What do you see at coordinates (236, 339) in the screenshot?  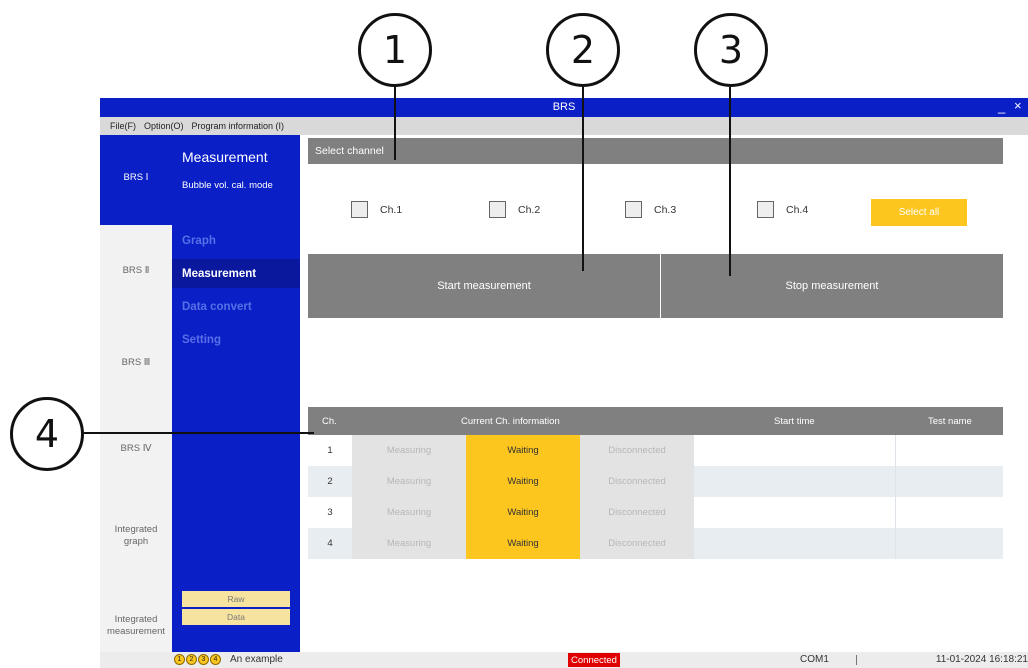 I see `sub-menu-setting: Setting` at bounding box center [236, 339].